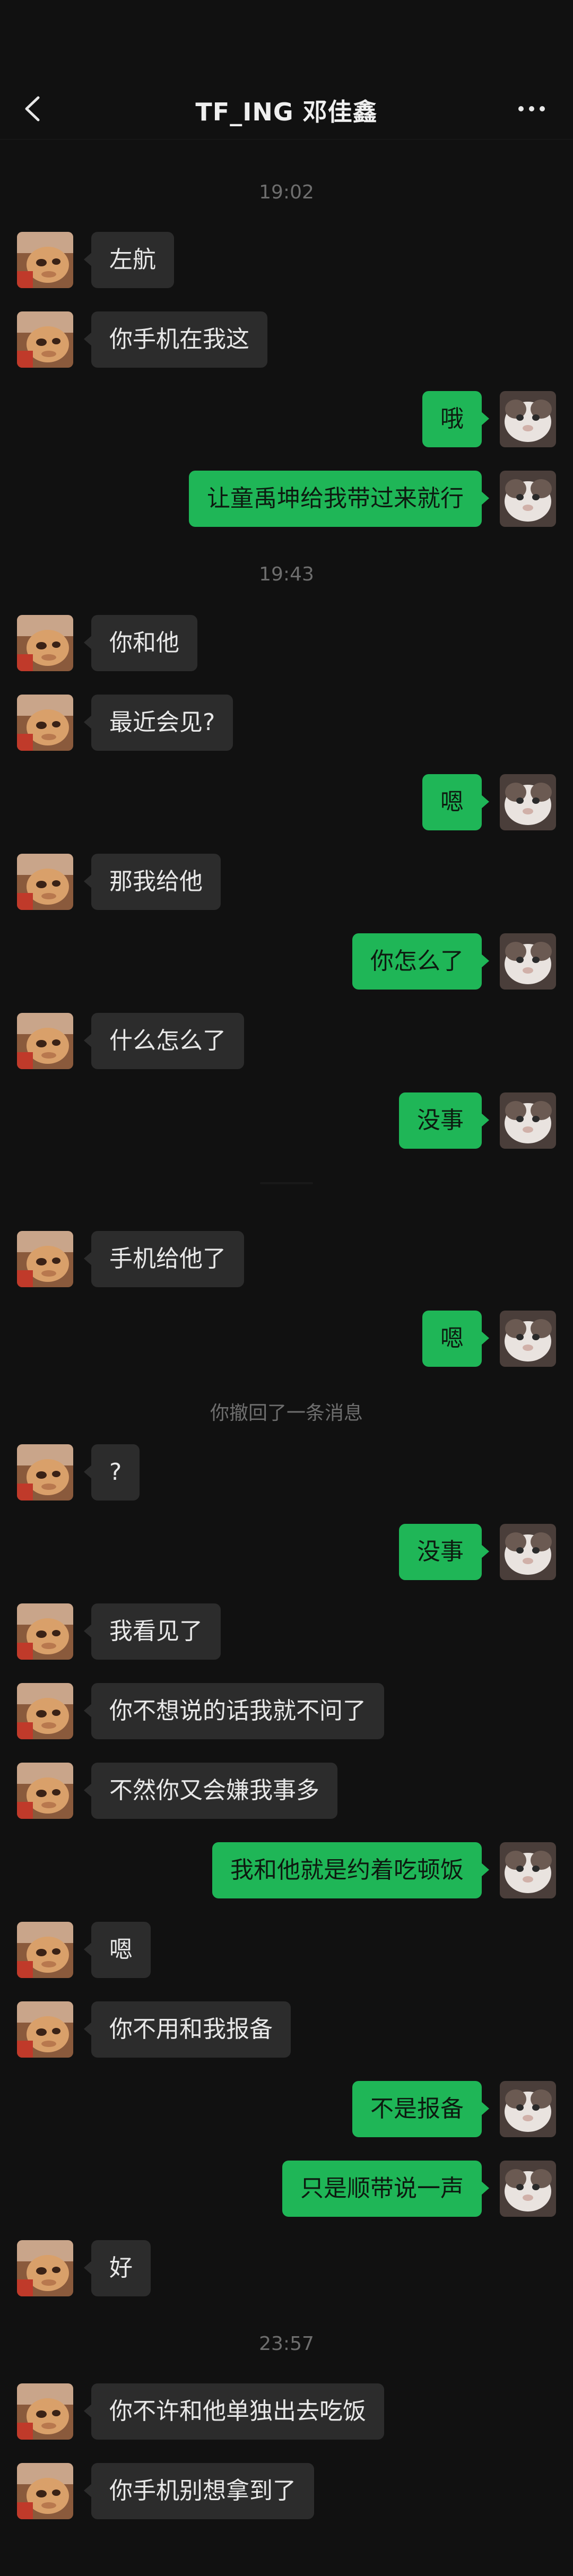 The image size is (573, 2576). I want to click on message-row: 哦, so click(286, 420).